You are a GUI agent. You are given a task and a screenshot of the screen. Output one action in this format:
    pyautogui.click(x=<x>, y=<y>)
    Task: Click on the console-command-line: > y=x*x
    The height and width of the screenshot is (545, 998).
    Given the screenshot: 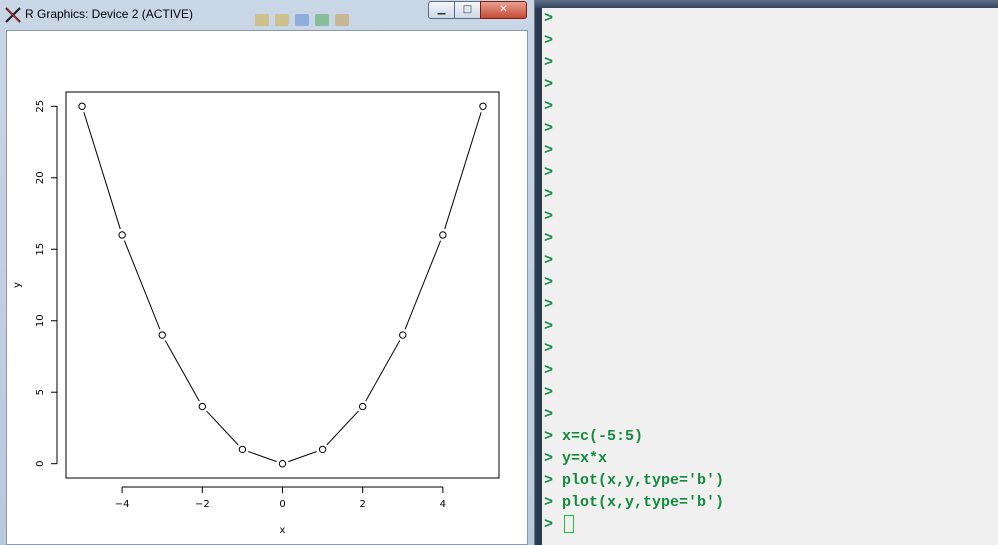 What is the action you would take?
    pyautogui.click(x=575, y=459)
    